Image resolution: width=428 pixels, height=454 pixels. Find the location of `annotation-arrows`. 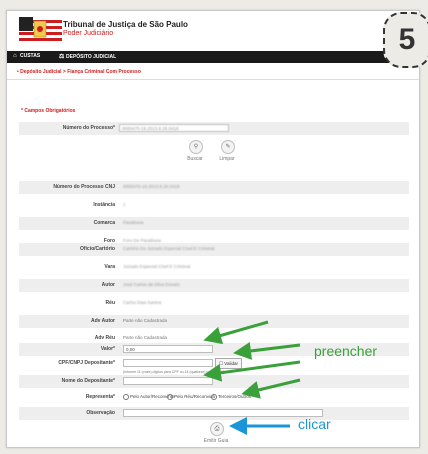

annotation-arrows is located at coordinates (252, 377).